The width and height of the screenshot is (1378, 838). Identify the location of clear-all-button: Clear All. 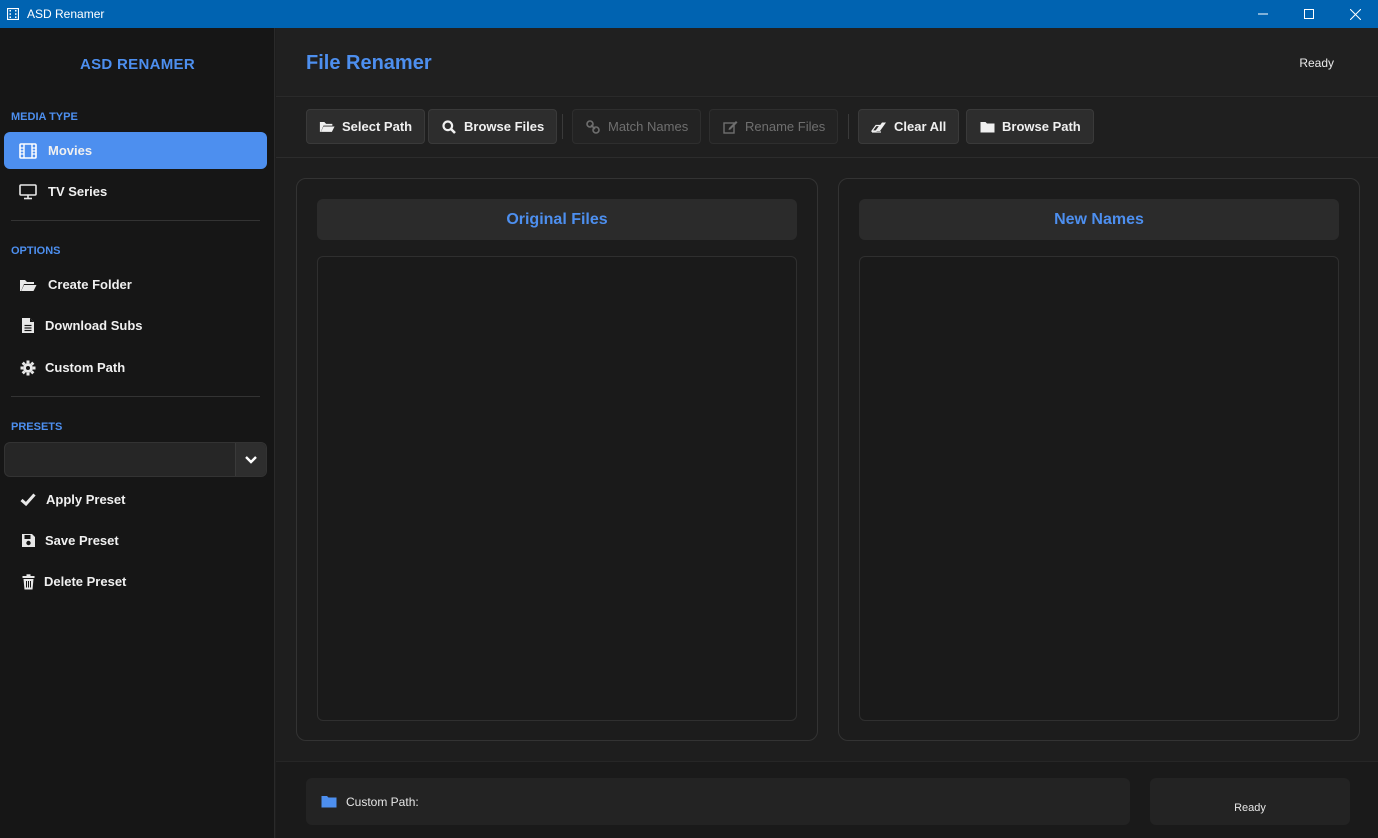
(909, 126).